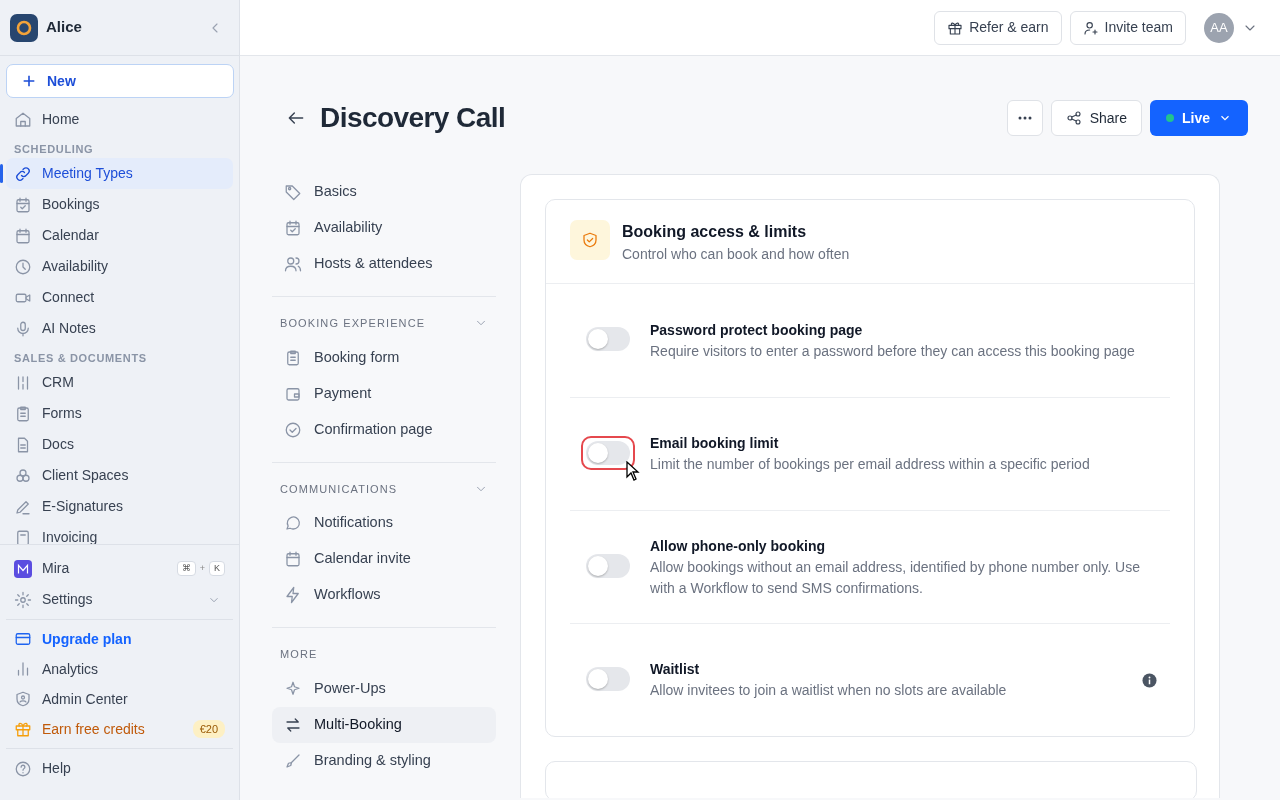  I want to click on card-title: Booking access & limits, so click(715, 232).